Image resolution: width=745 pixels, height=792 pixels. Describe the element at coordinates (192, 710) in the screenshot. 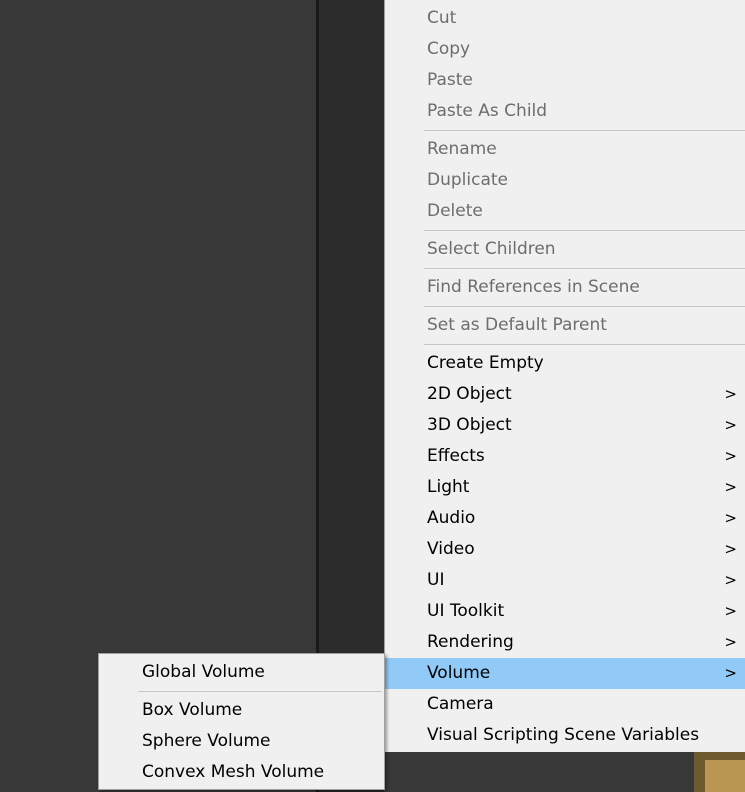

I see `menu-item-label: Box Volume` at that location.